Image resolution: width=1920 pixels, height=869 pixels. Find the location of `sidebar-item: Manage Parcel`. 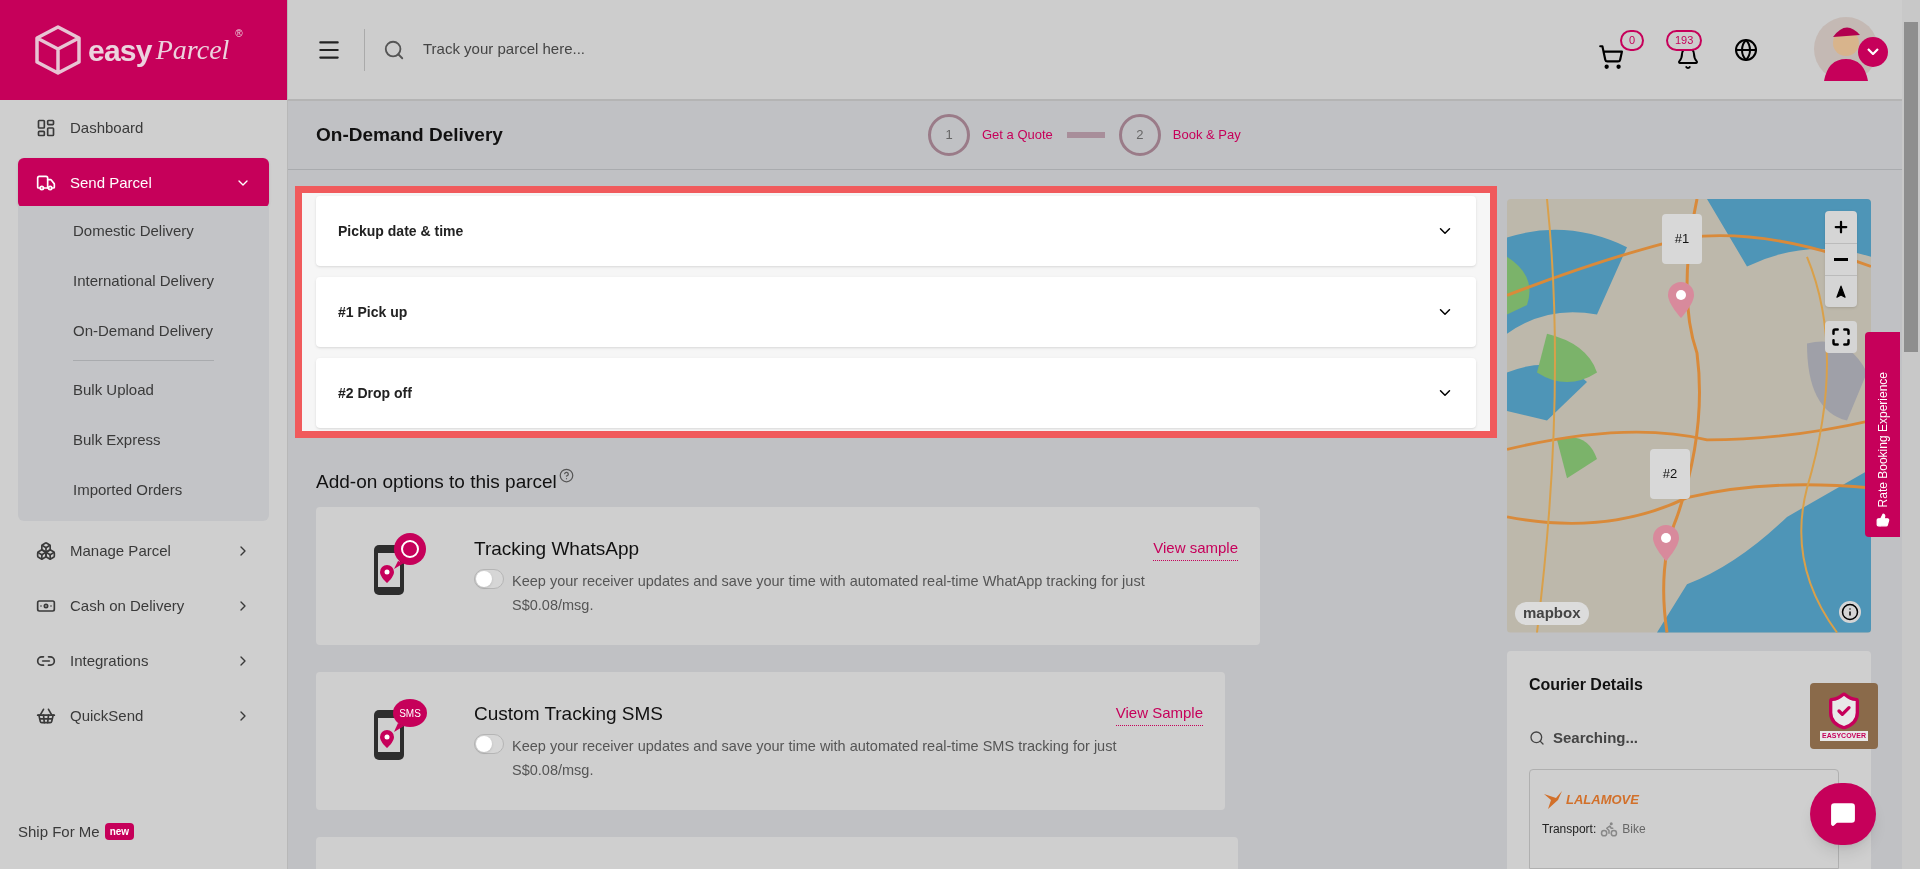

sidebar-item: Manage Parcel is located at coordinates (143, 551).